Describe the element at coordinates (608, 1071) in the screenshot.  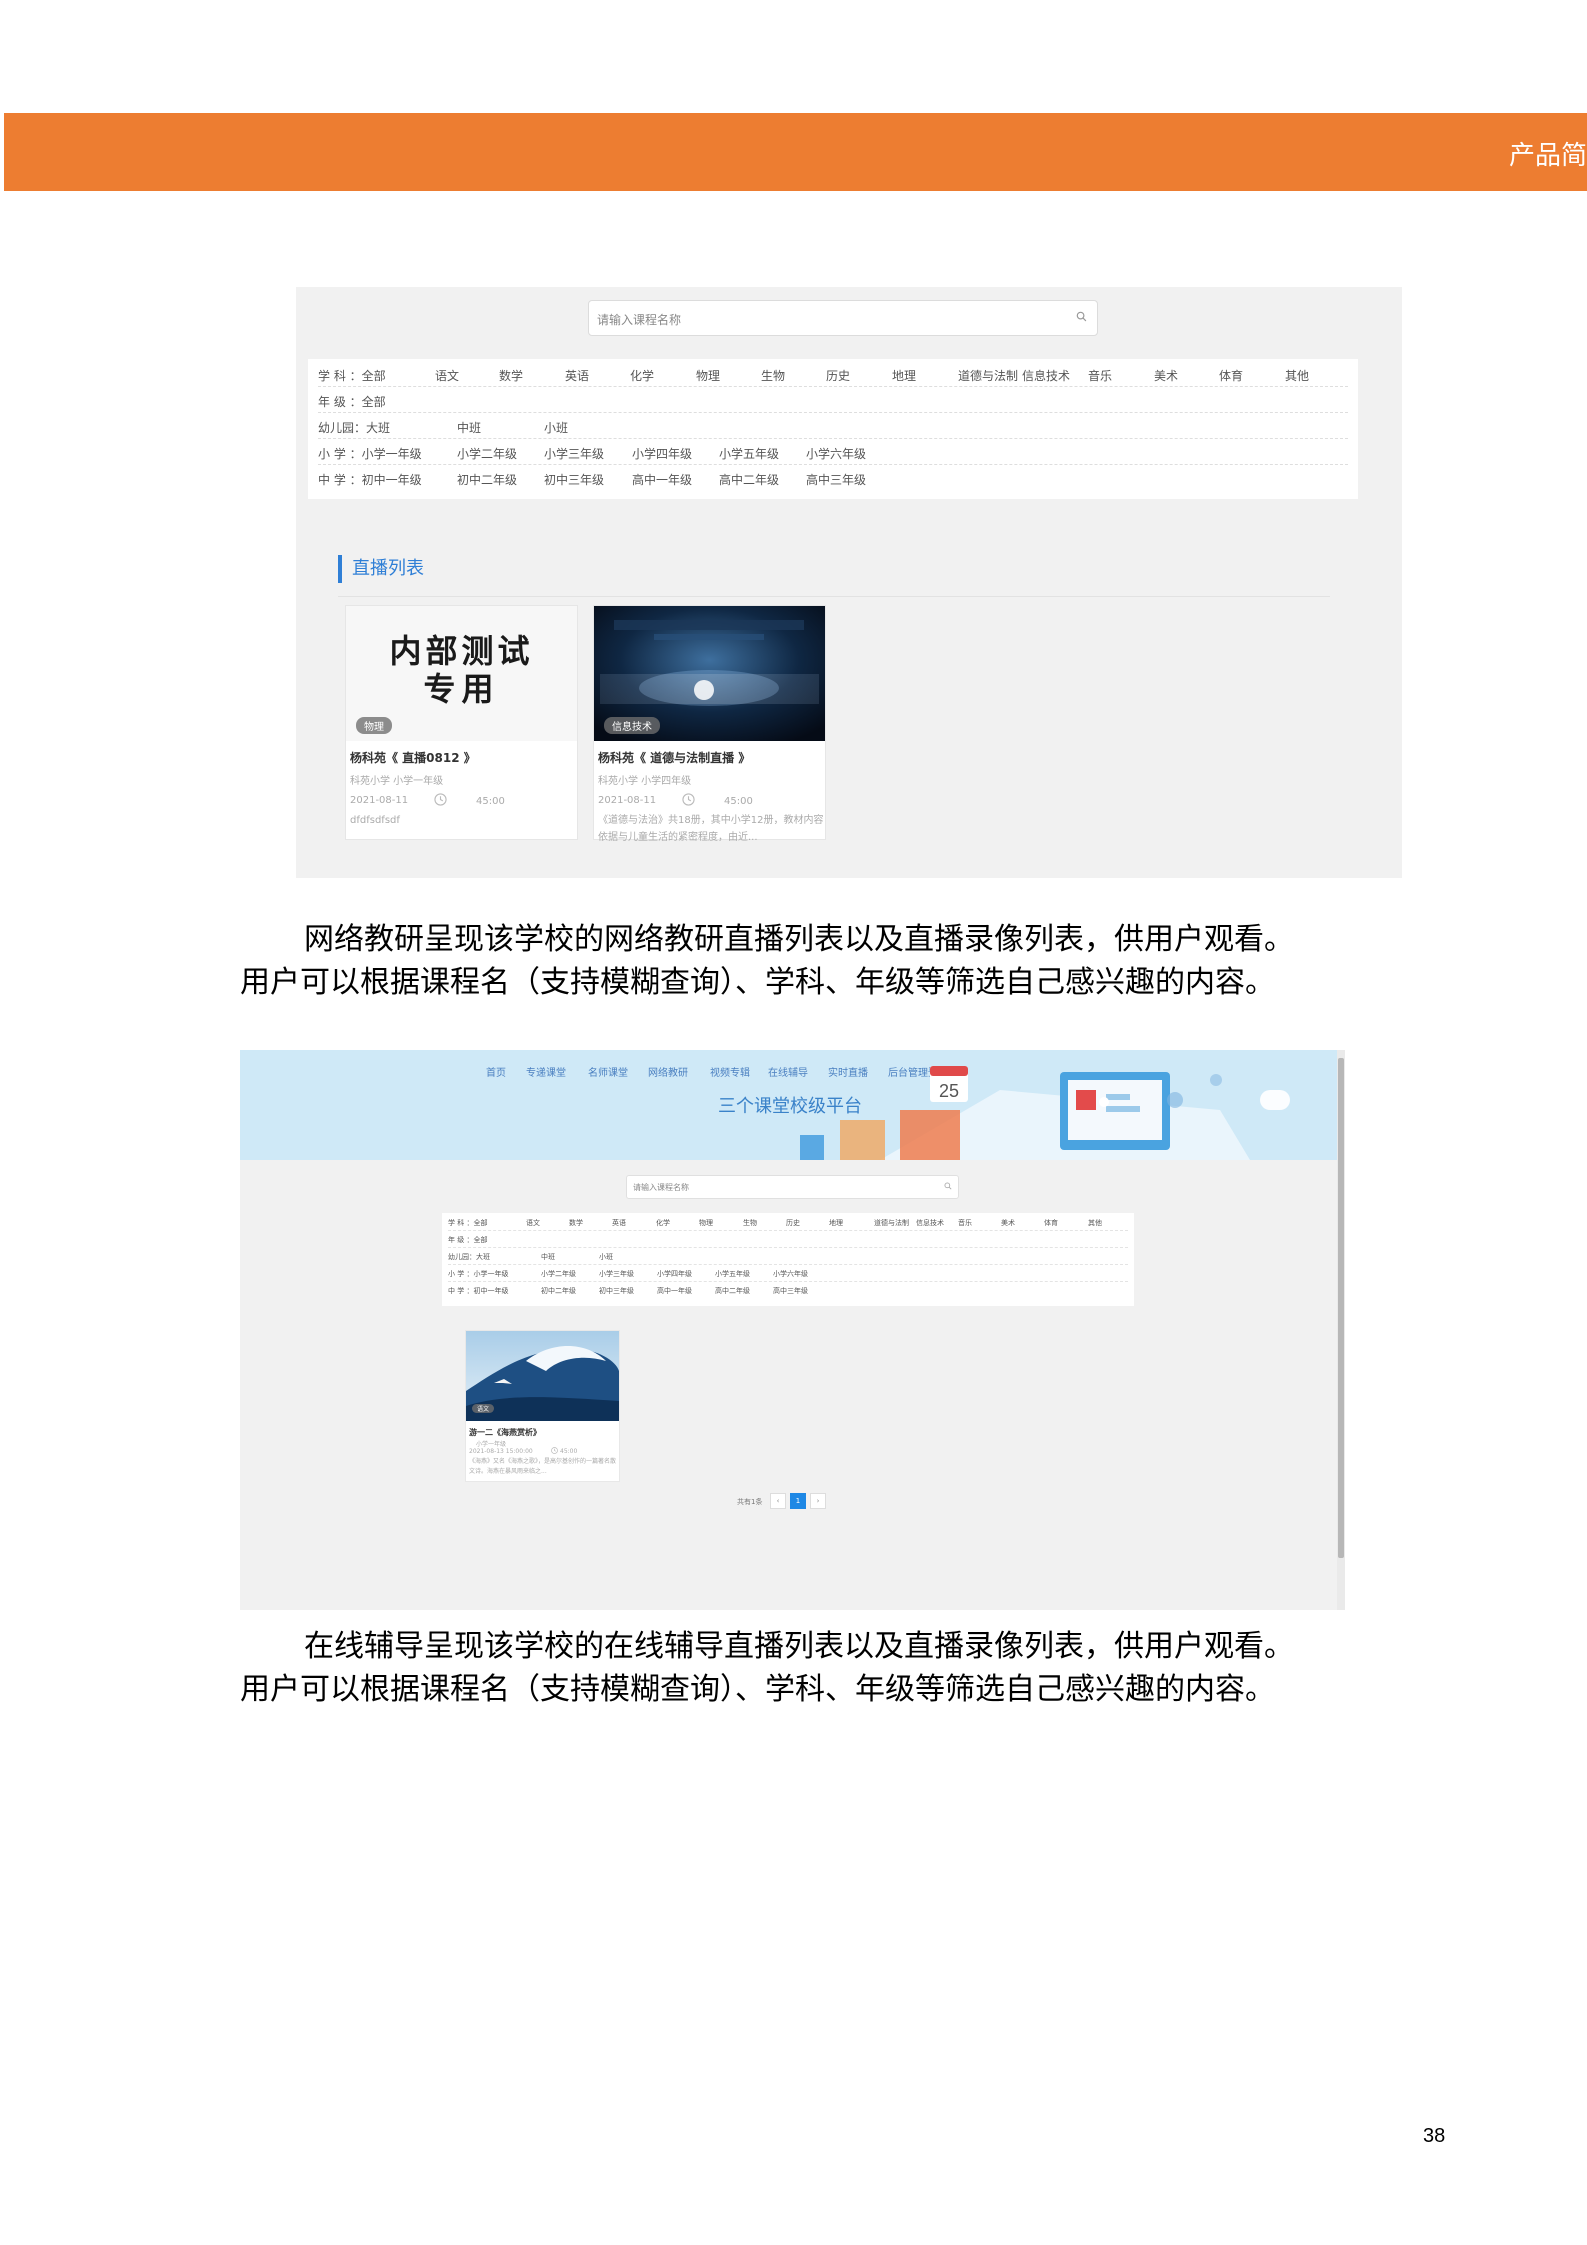
I see `nav-item-famous-teacher: 名师课堂` at that location.